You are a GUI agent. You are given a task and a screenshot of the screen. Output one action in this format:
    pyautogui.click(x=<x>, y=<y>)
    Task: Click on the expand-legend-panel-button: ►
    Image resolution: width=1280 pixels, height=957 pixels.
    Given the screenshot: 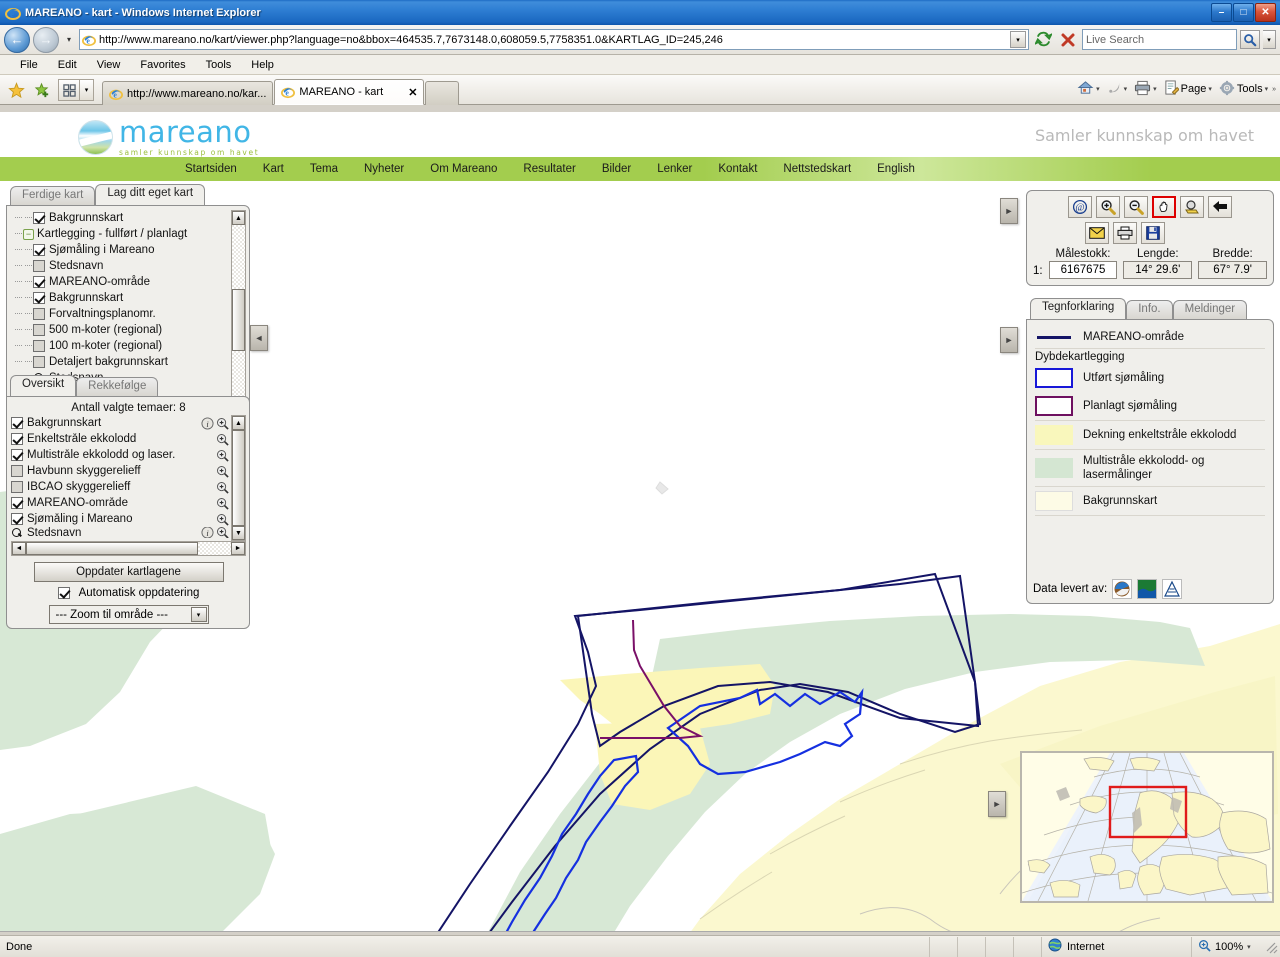 What is the action you would take?
    pyautogui.click(x=1009, y=340)
    